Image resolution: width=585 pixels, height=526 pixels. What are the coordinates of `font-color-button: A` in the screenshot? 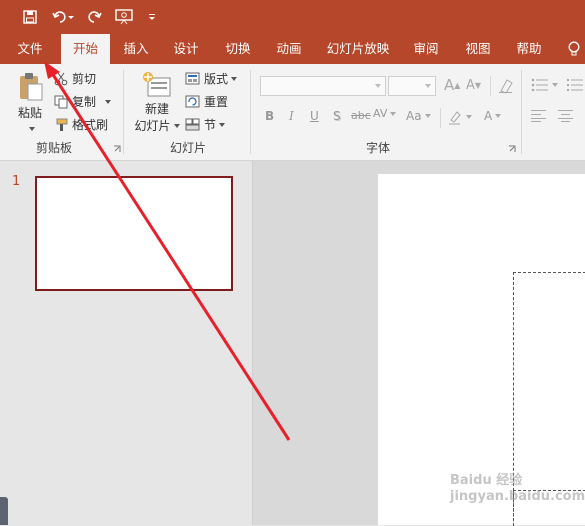 It's located at (493, 116).